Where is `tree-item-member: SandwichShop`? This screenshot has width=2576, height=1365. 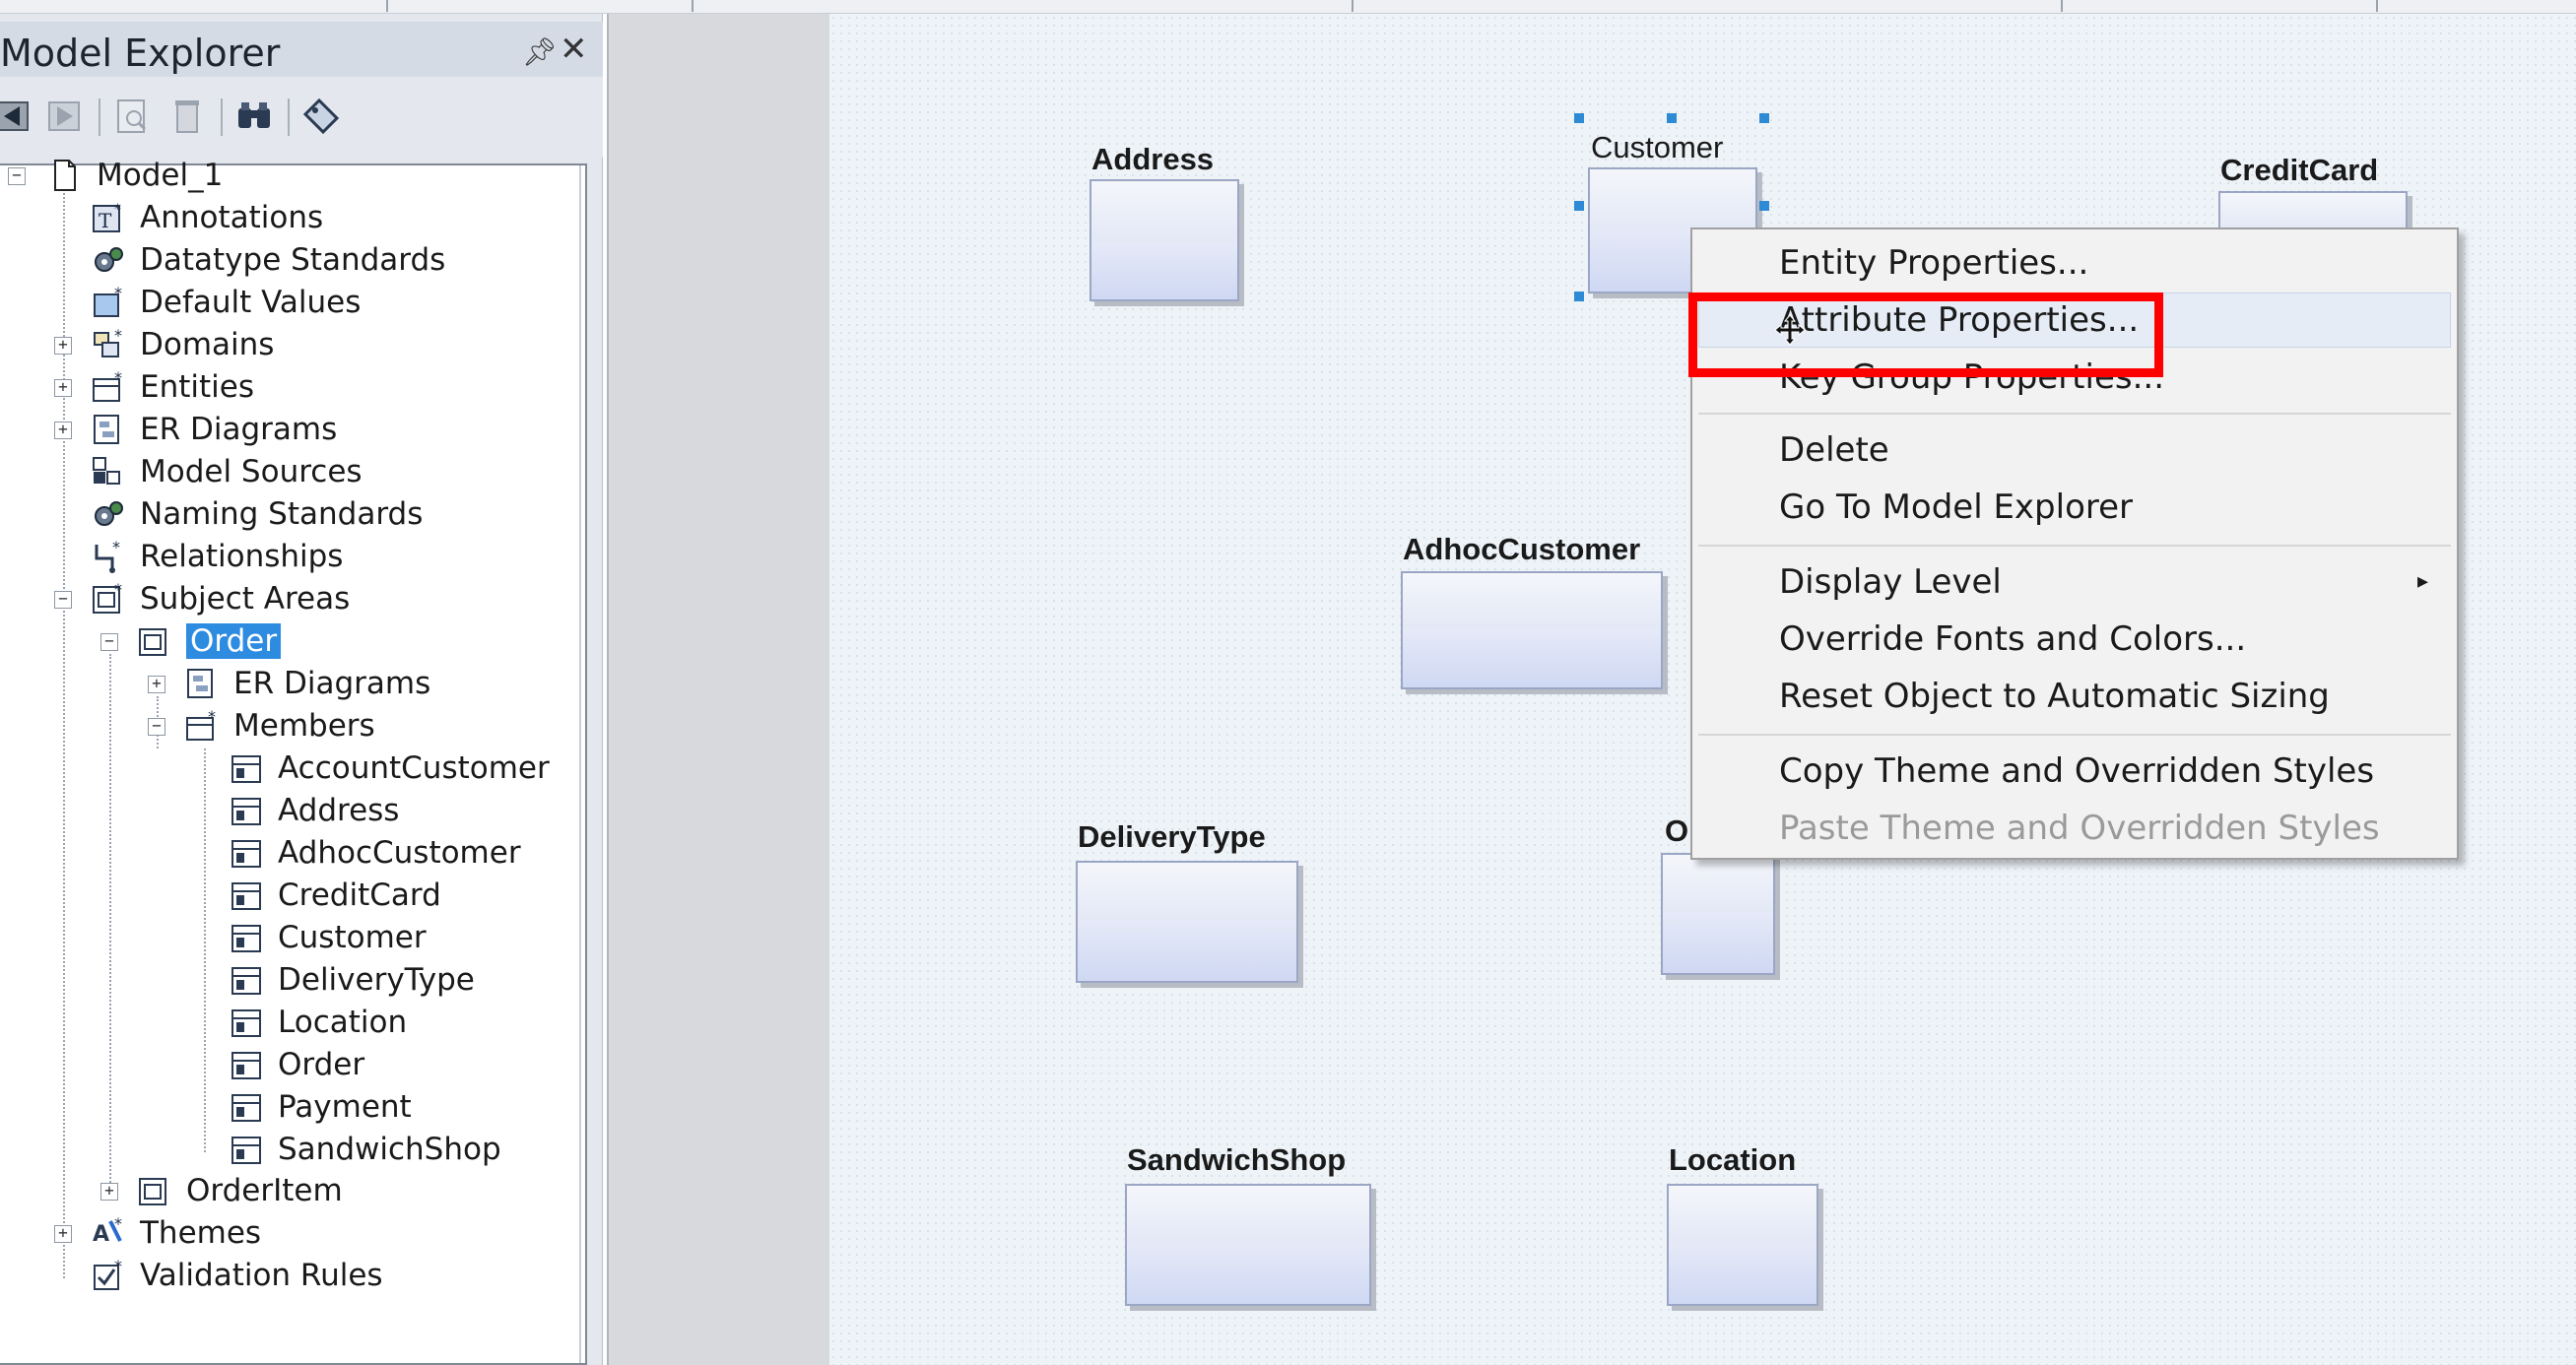 tree-item-member: SandwichShop is located at coordinates (365, 1149).